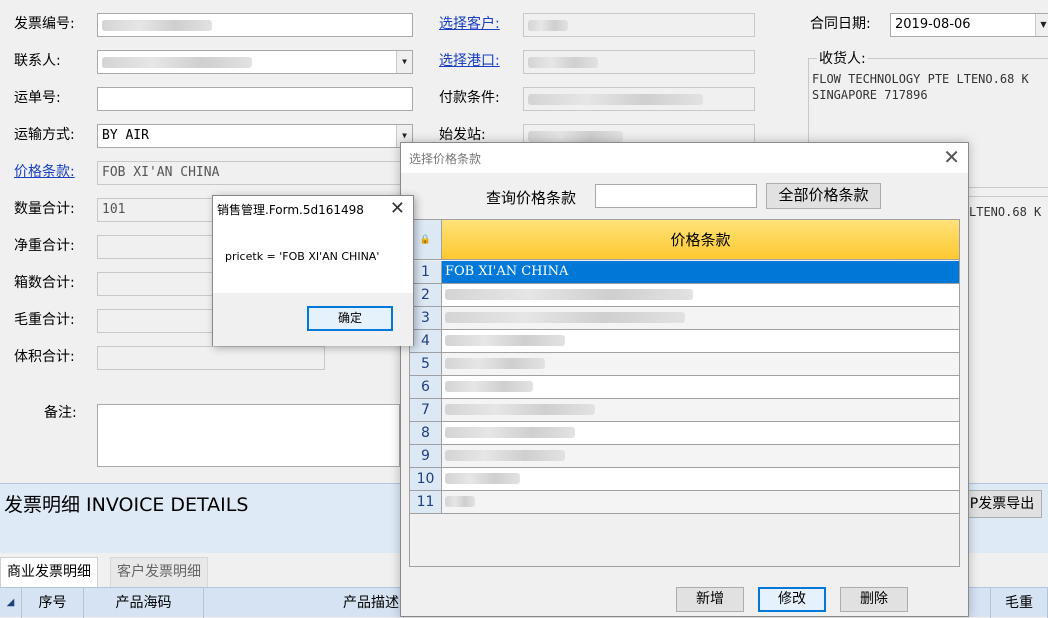 The height and width of the screenshot is (618, 1048). Describe the element at coordinates (1002, 504) in the screenshot. I see `invoice-export-button: P发票导出` at that location.